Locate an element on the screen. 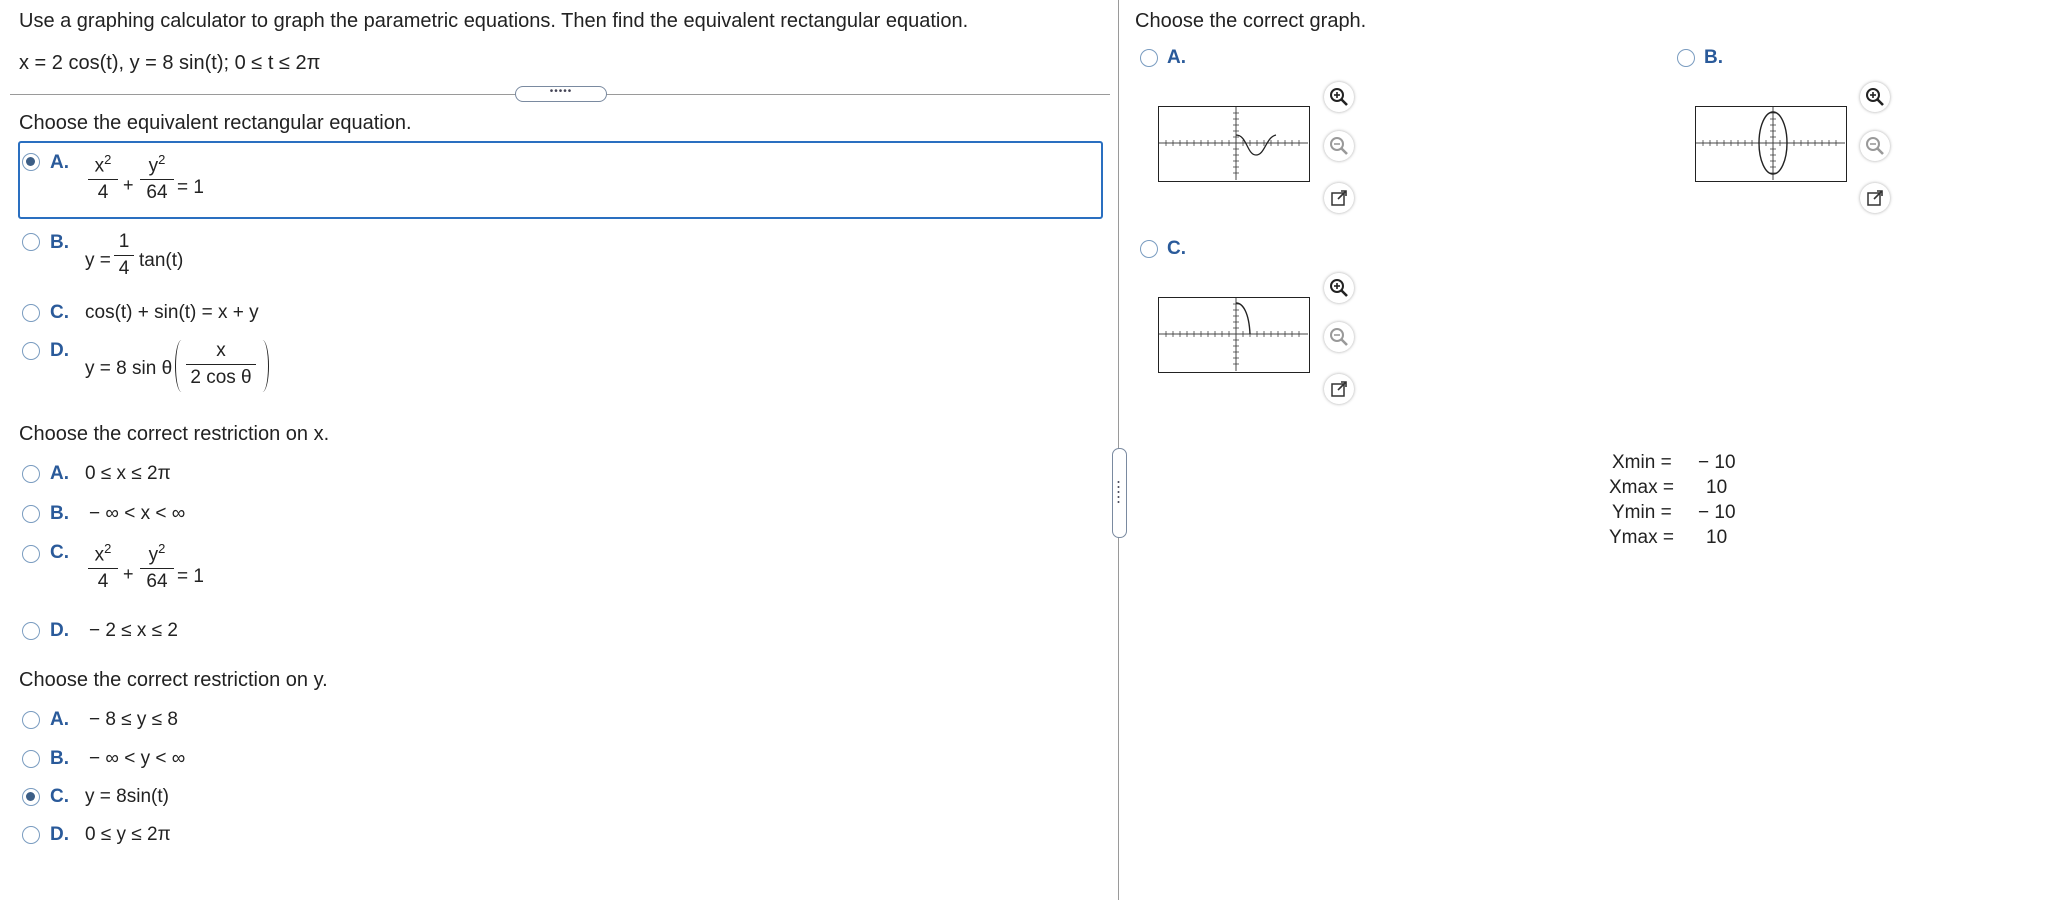  part1-option-d-label: D. is located at coordinates (59, 350).